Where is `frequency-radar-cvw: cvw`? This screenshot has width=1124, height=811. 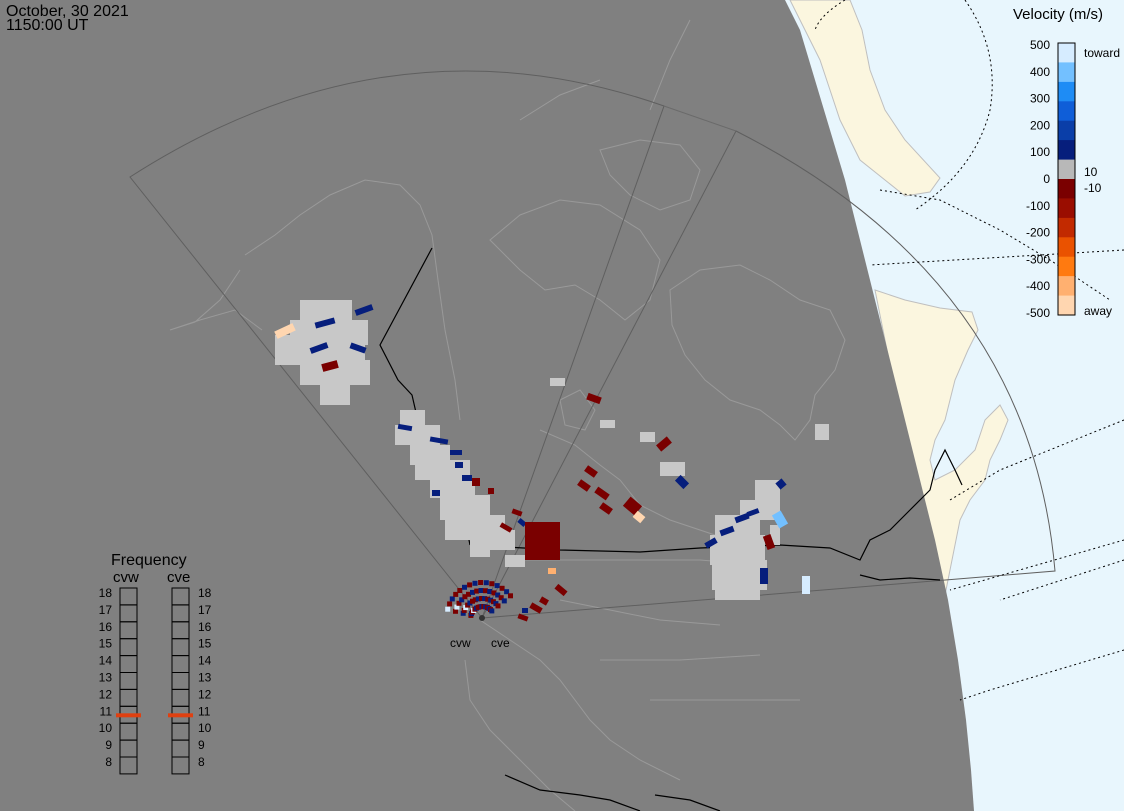 frequency-radar-cvw: cvw is located at coordinates (126, 577).